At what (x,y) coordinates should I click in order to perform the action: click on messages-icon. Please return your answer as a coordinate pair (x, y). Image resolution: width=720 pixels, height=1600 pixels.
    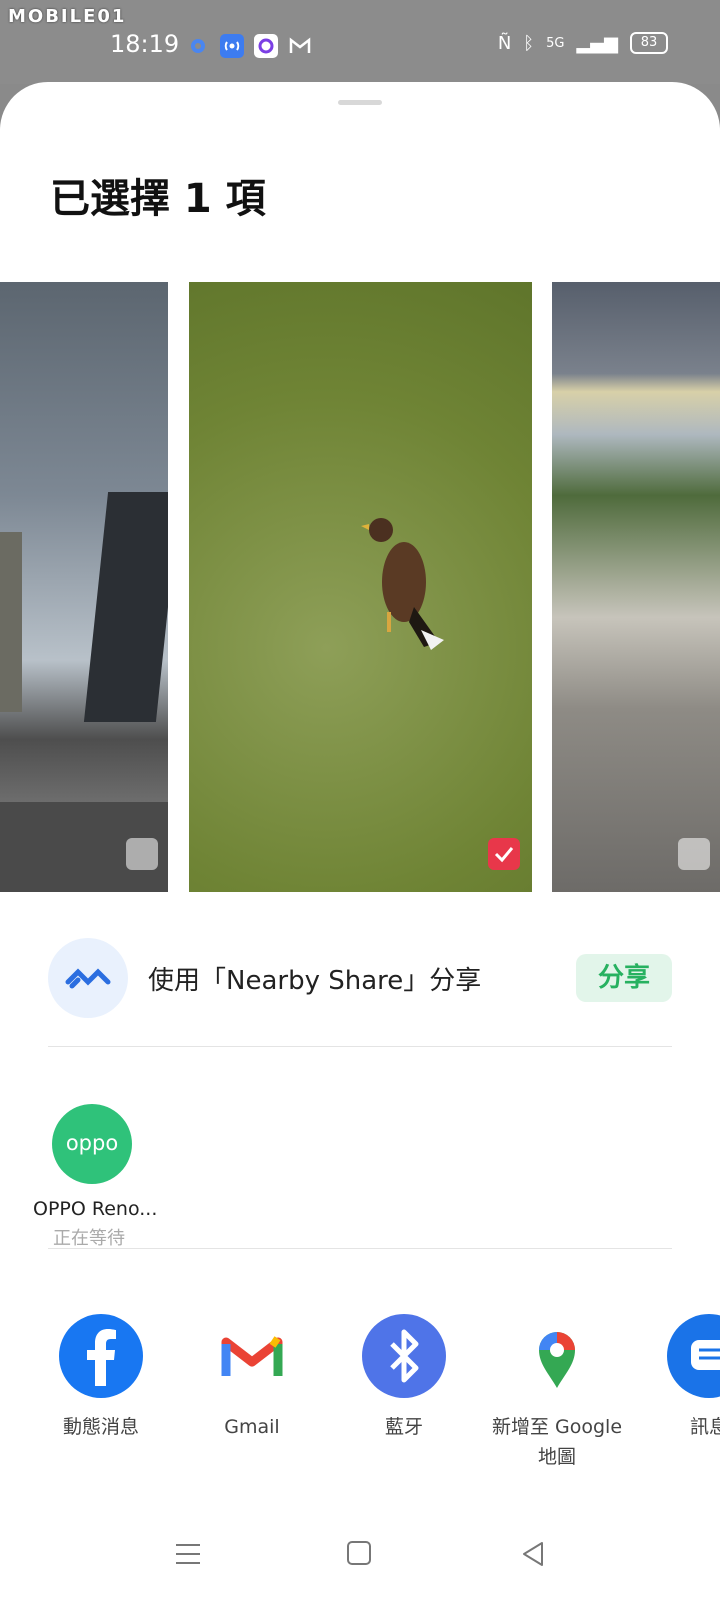
    Looking at the image, I should click on (693, 1356).